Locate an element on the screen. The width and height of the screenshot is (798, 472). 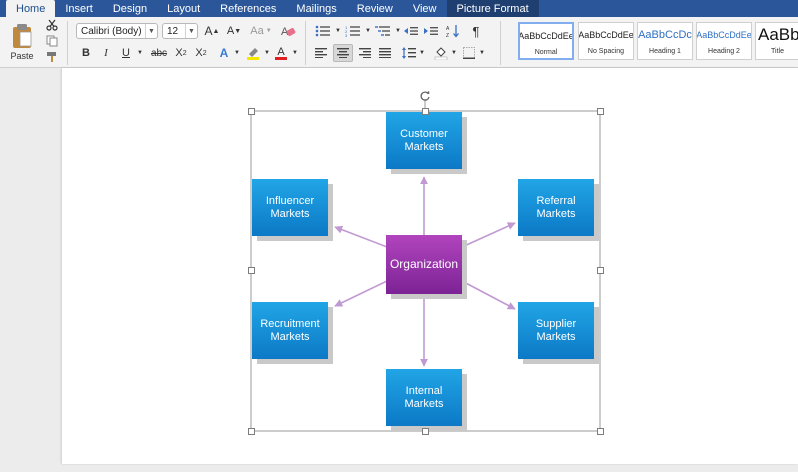
node-influencer-markets: Influencer Markets is located at coordinates (290, 207).